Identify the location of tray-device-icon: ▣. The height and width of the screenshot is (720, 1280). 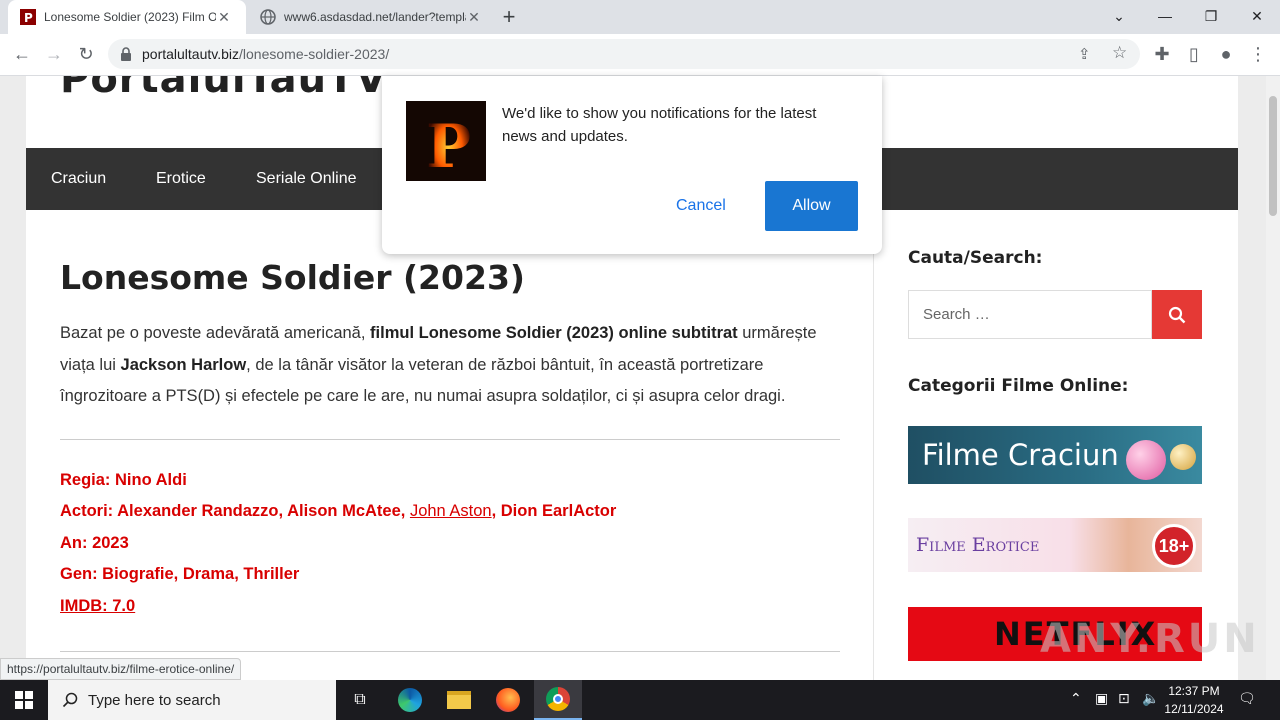
(1101, 698).